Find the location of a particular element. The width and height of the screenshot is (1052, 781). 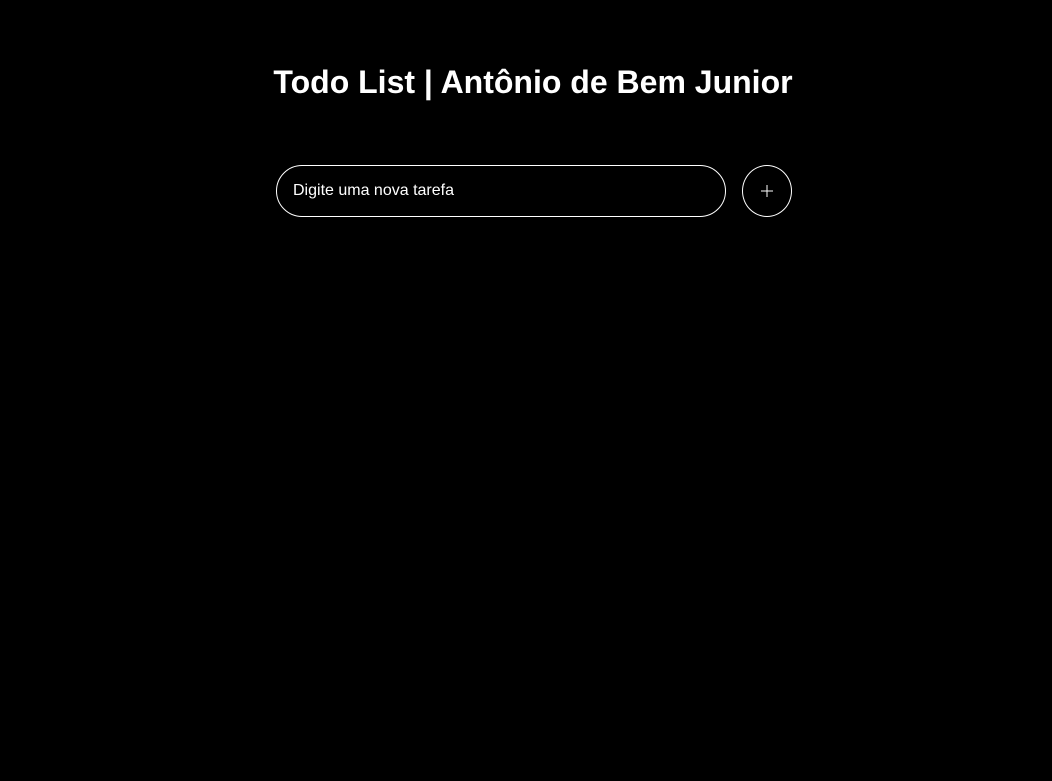

add-task-button is located at coordinates (767, 191).